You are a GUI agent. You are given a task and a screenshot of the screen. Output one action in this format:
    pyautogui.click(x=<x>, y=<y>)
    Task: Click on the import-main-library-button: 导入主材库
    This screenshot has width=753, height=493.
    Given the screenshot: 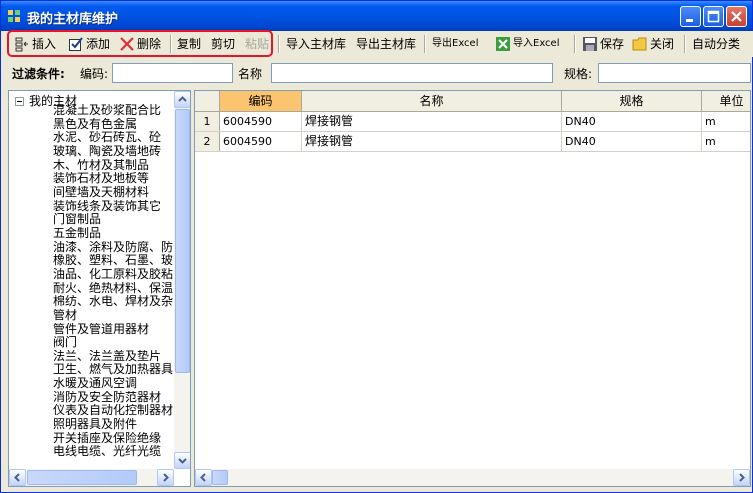 What is the action you would take?
    pyautogui.click(x=316, y=44)
    